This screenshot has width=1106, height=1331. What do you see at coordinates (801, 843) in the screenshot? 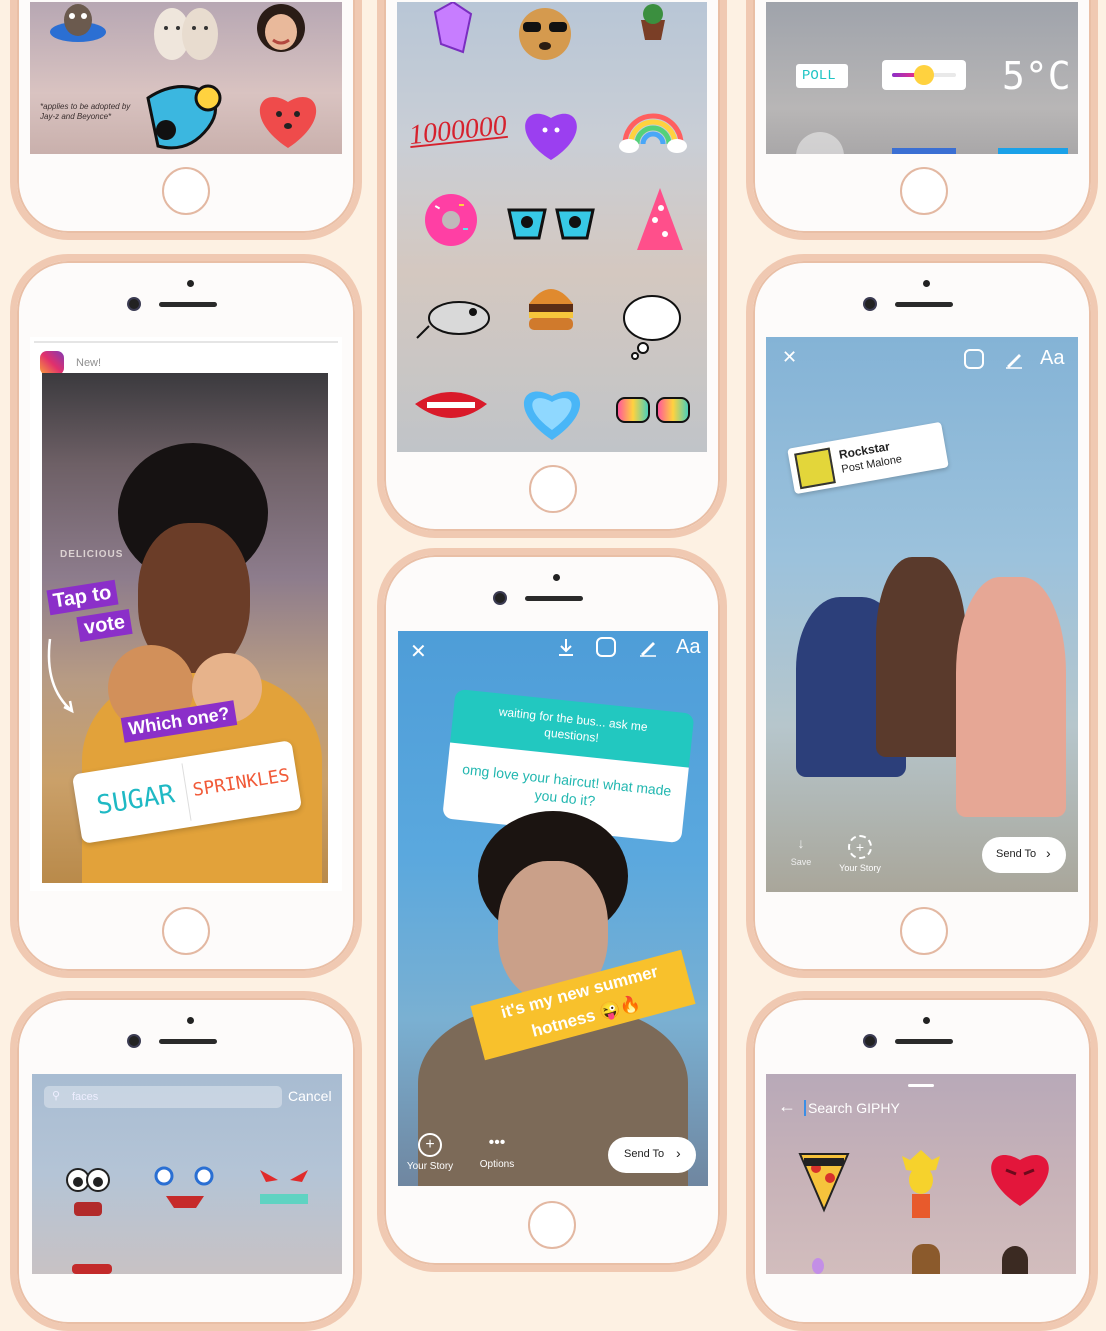
I see `download-icon: ↓` at bounding box center [801, 843].